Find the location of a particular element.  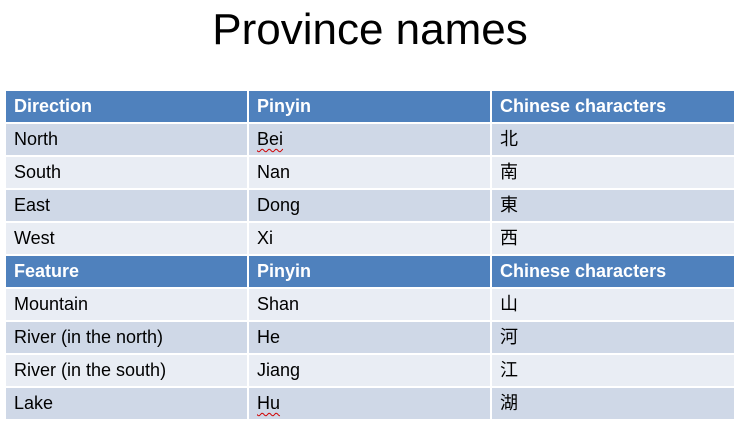

table-row: River (in the south) Jiang 江 is located at coordinates (370, 371).